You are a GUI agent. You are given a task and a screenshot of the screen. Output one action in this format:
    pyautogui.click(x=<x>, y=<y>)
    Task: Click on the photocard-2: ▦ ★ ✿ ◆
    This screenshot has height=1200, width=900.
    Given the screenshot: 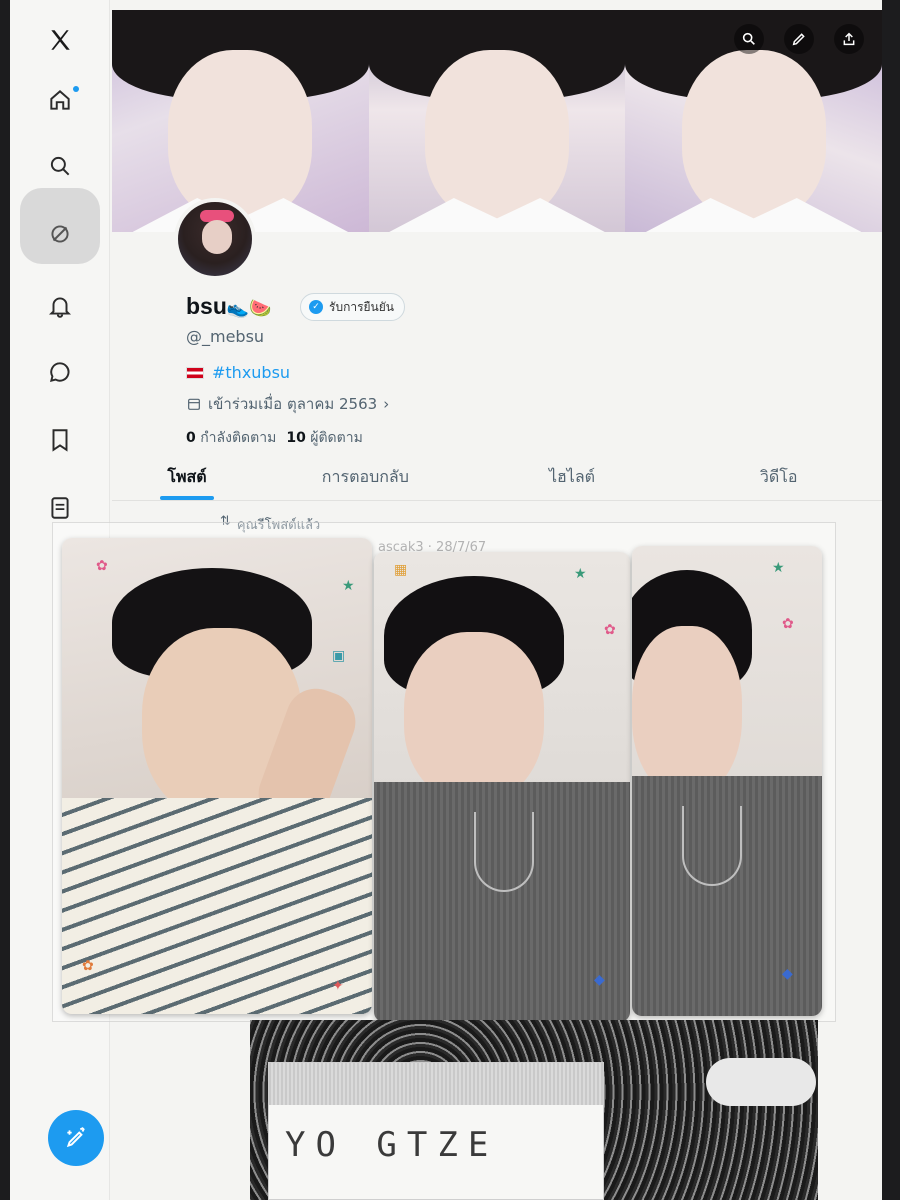 What is the action you would take?
    pyautogui.click(x=502, y=787)
    